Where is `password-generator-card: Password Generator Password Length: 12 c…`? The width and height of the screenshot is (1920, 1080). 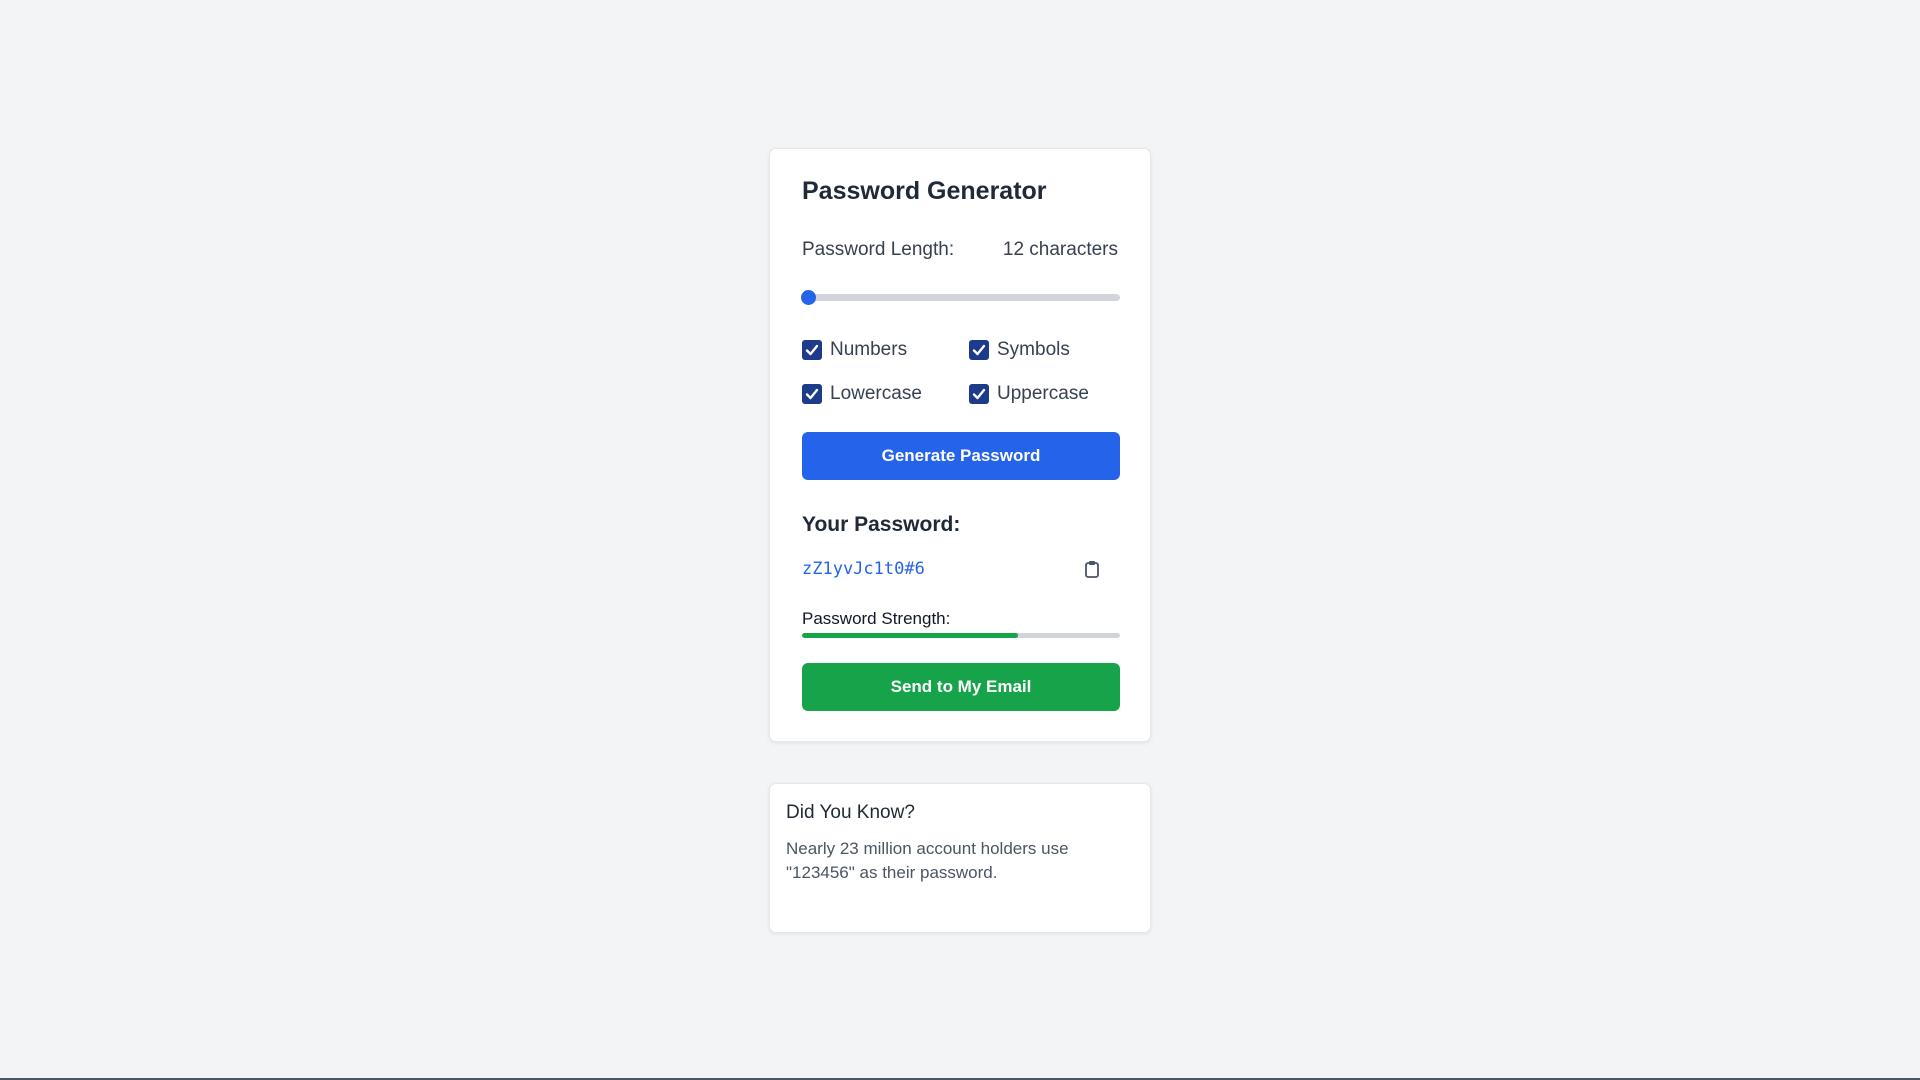
password-generator-card: Password Generator Password Length: 12 c… is located at coordinates (960, 445).